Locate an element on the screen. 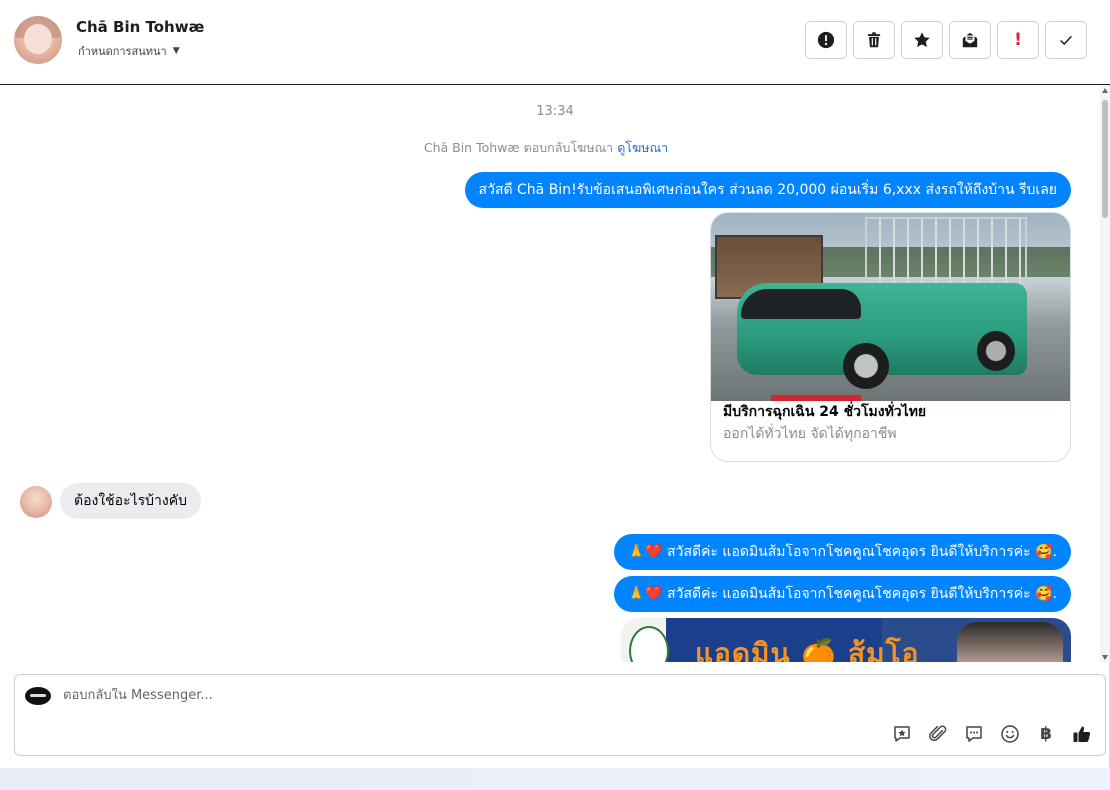 This screenshot has height=790, width=1110. avatar-face is located at coordinates (38, 39).